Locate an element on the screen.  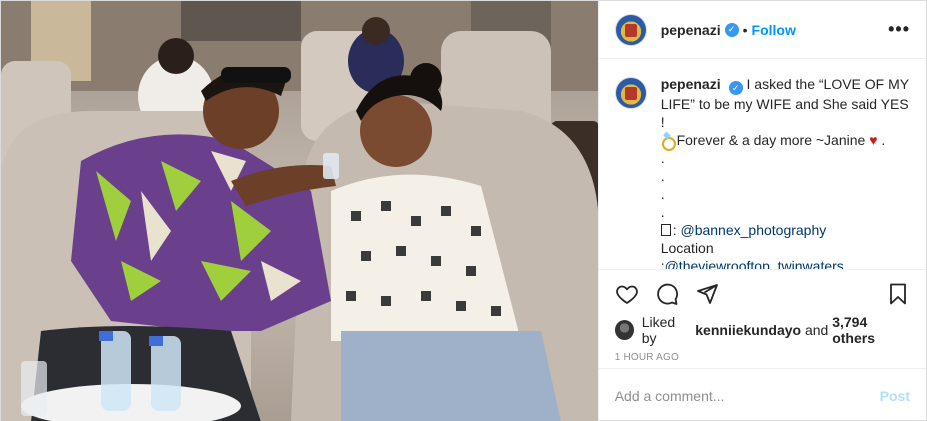
follow-button: Follow is located at coordinates (774, 30).